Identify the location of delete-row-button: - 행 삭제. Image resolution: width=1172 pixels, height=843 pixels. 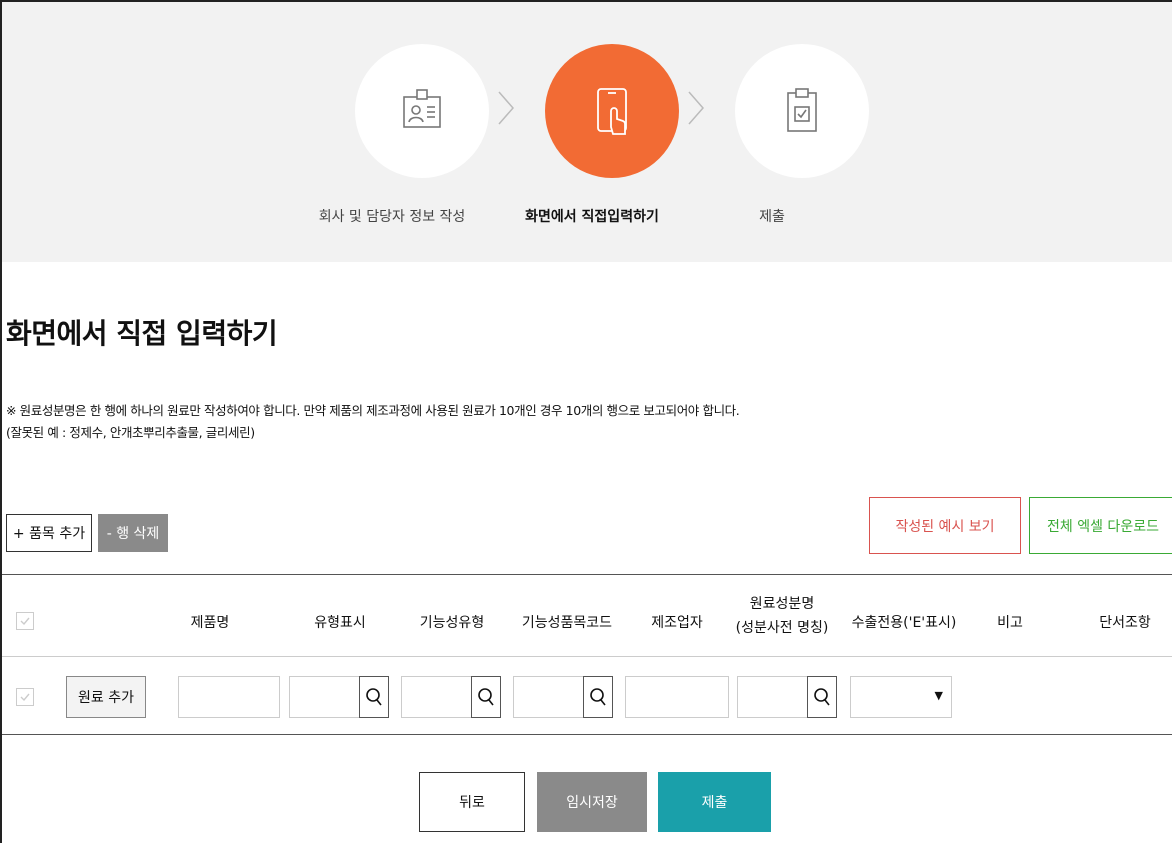
(133, 533).